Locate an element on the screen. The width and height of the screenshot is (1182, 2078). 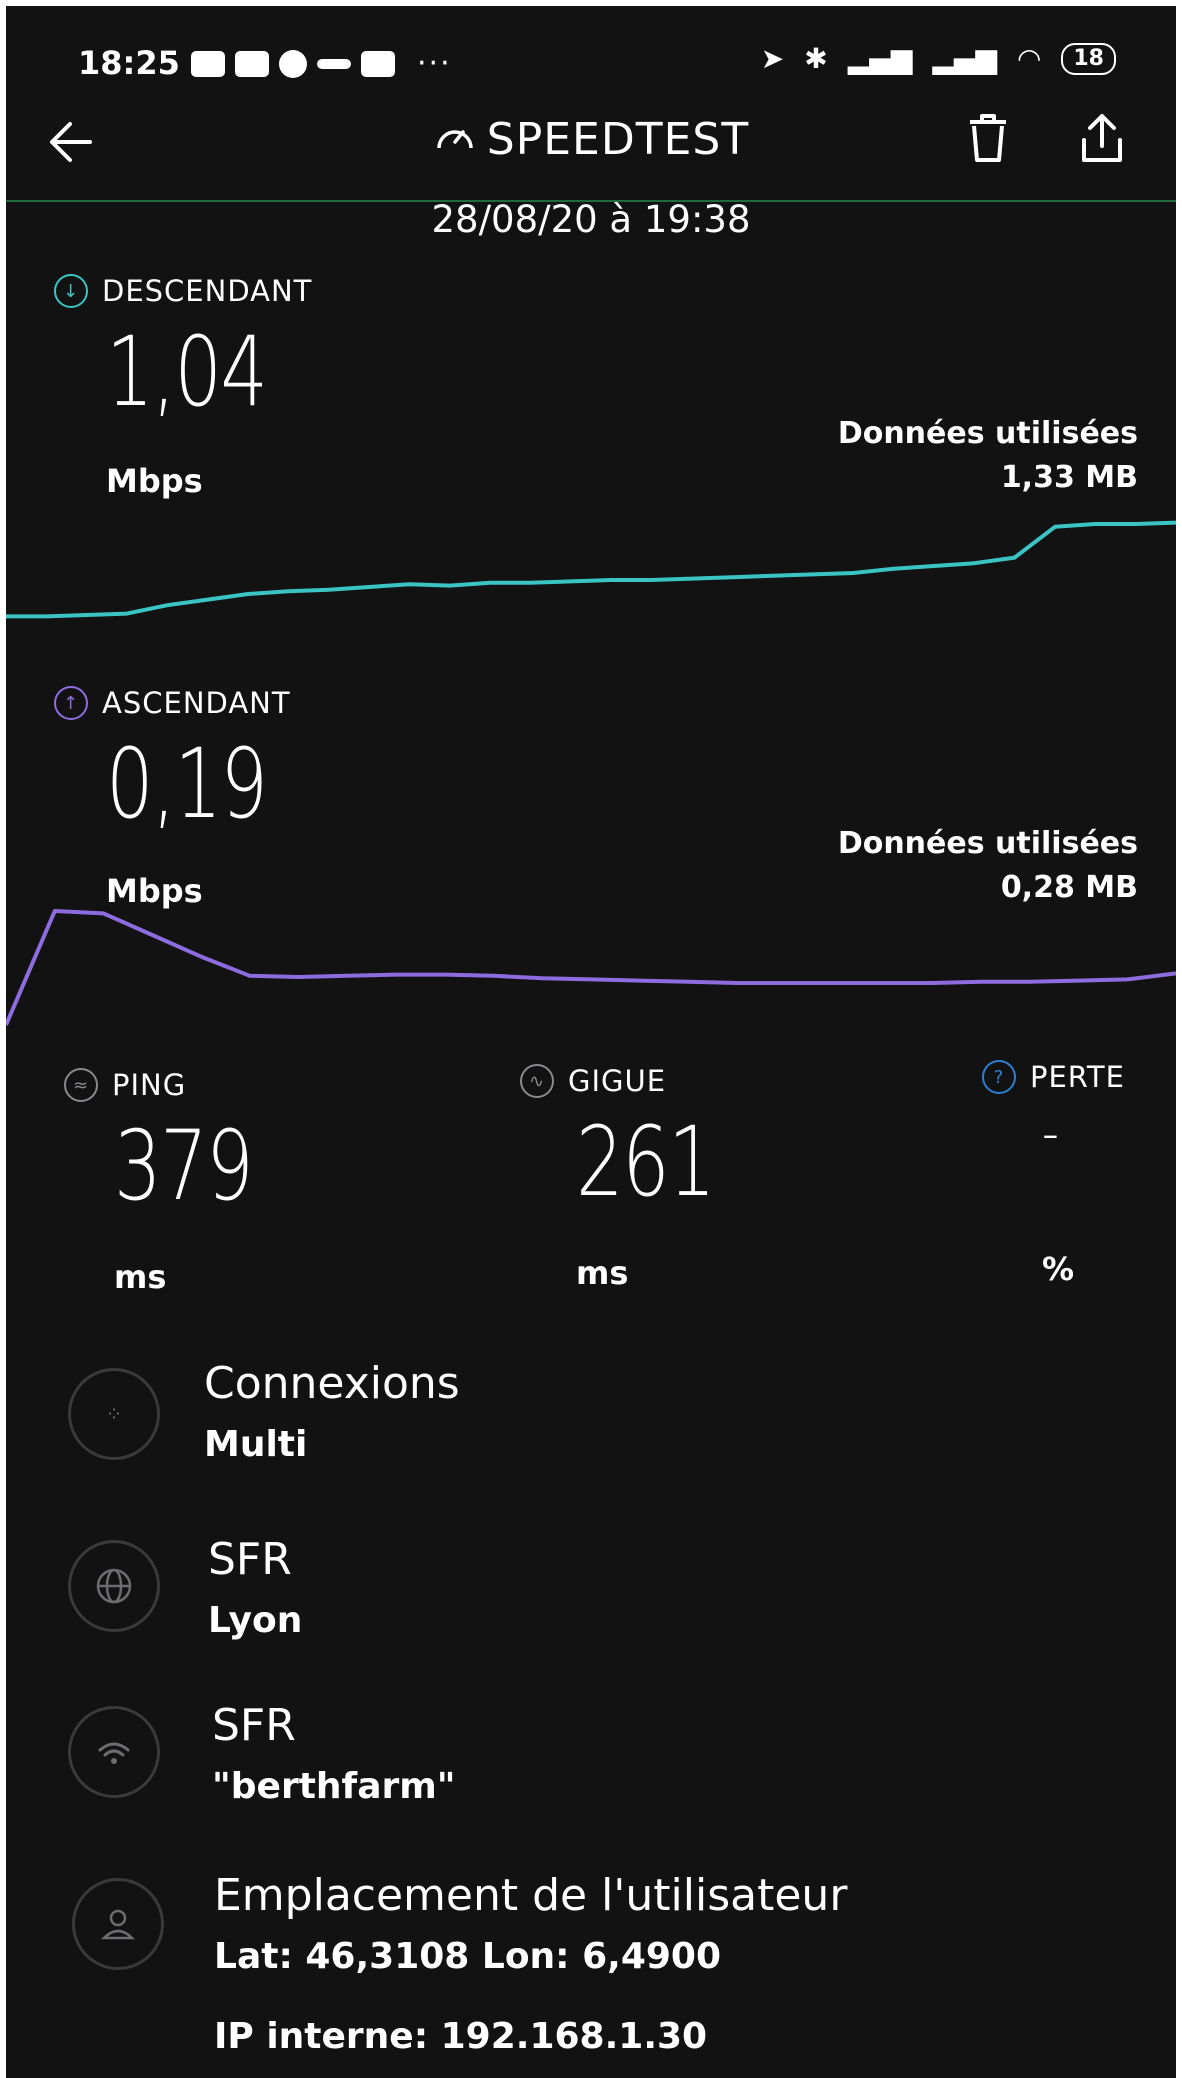
internal-ip: IP interne: 192.168.1.30 is located at coordinates (461, 2036).